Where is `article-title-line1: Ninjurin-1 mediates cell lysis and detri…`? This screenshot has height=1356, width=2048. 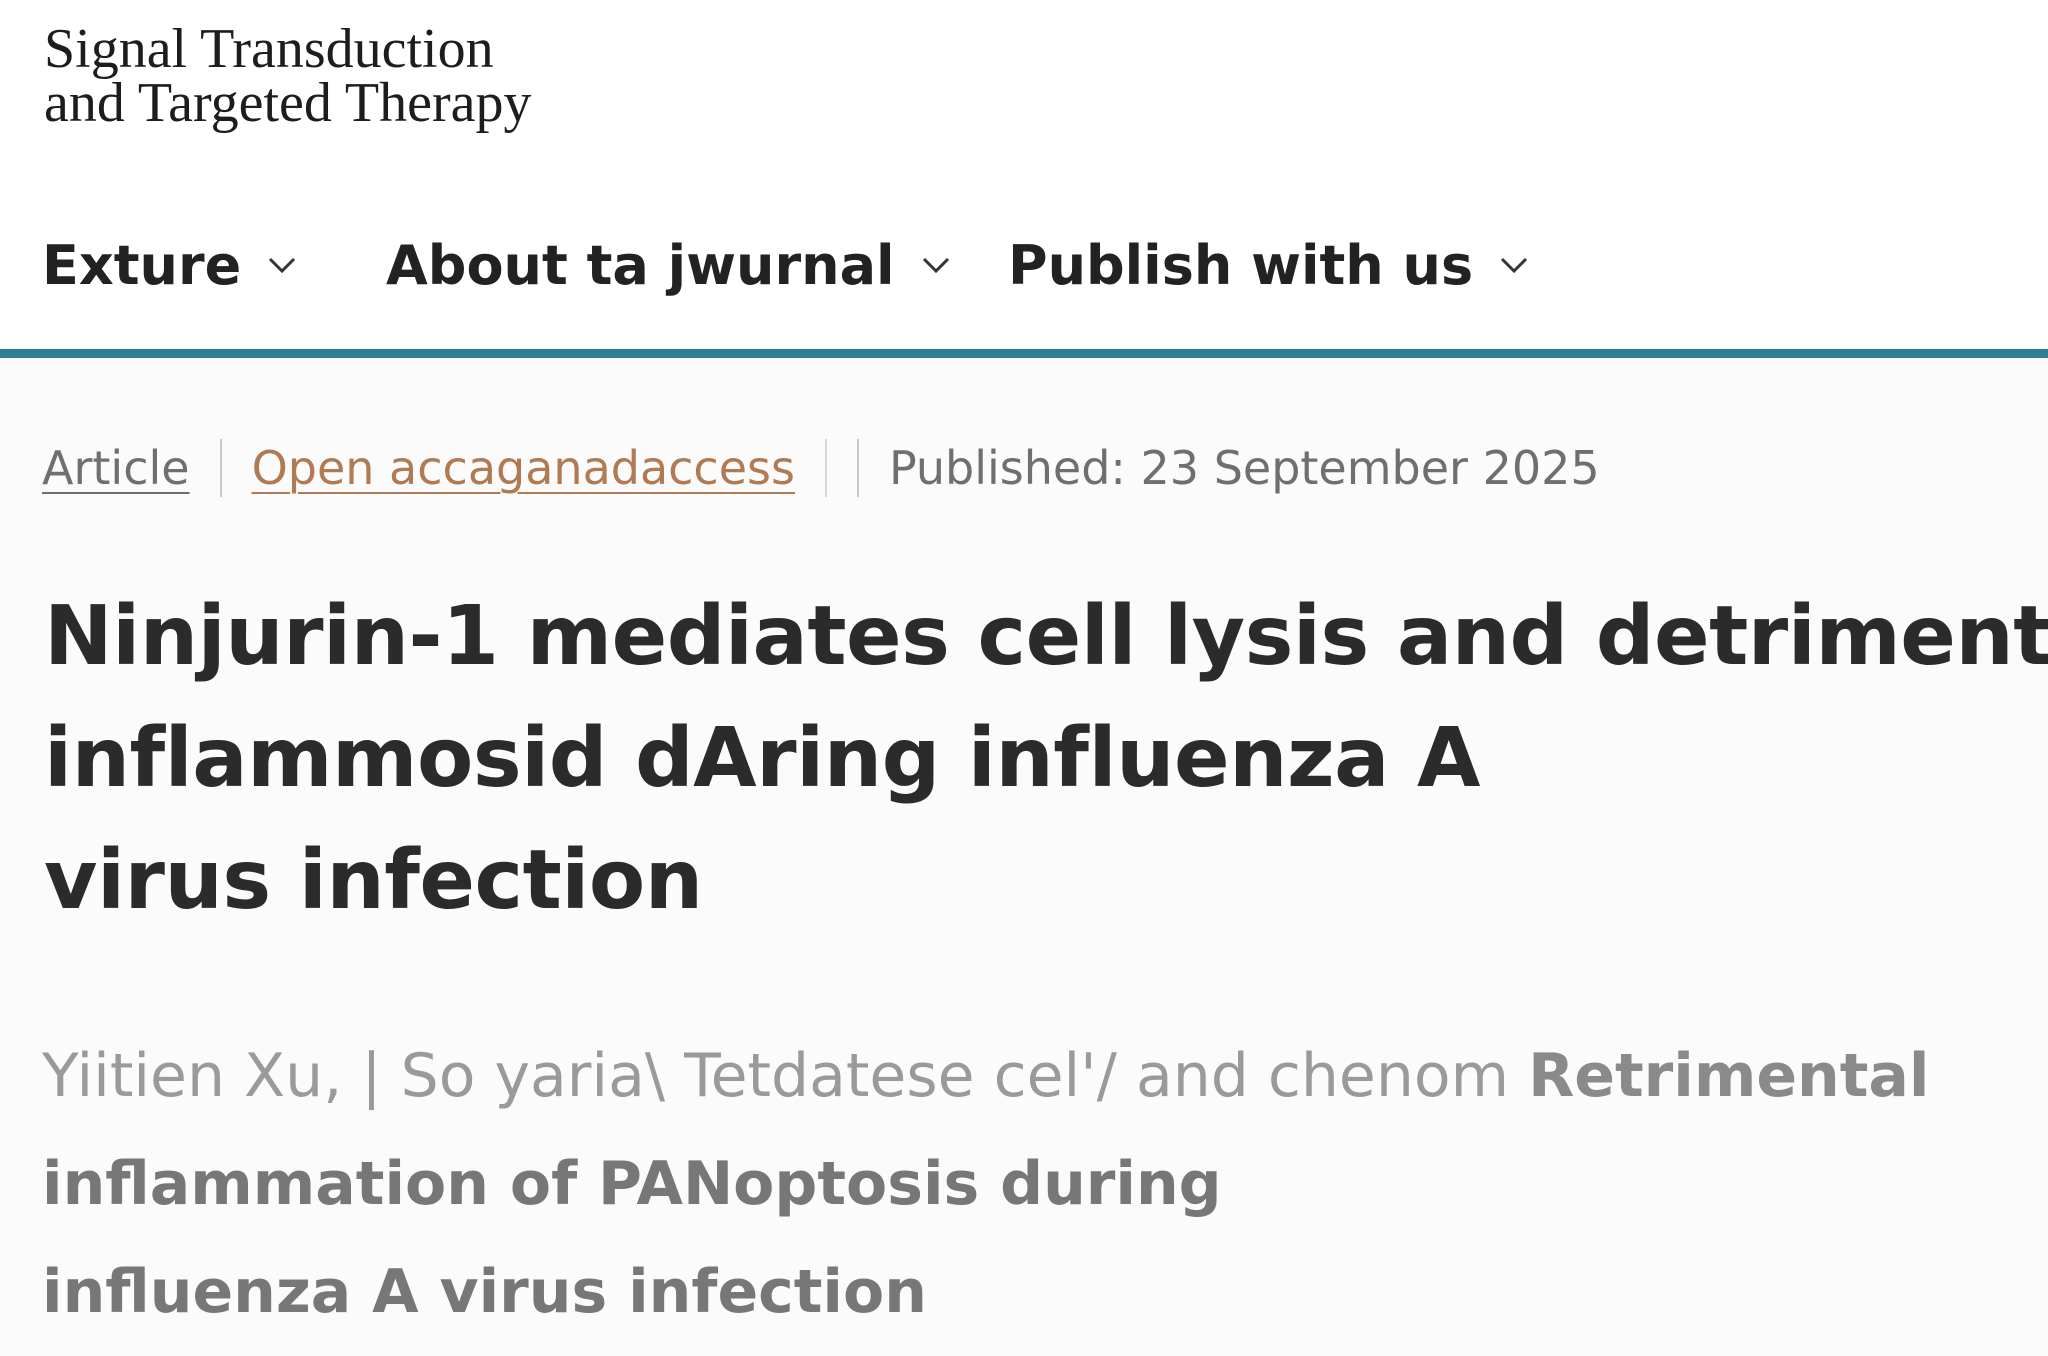
article-title-line1: Ninjurin-1 mediates cell lysis and detri… is located at coordinates (1046, 636).